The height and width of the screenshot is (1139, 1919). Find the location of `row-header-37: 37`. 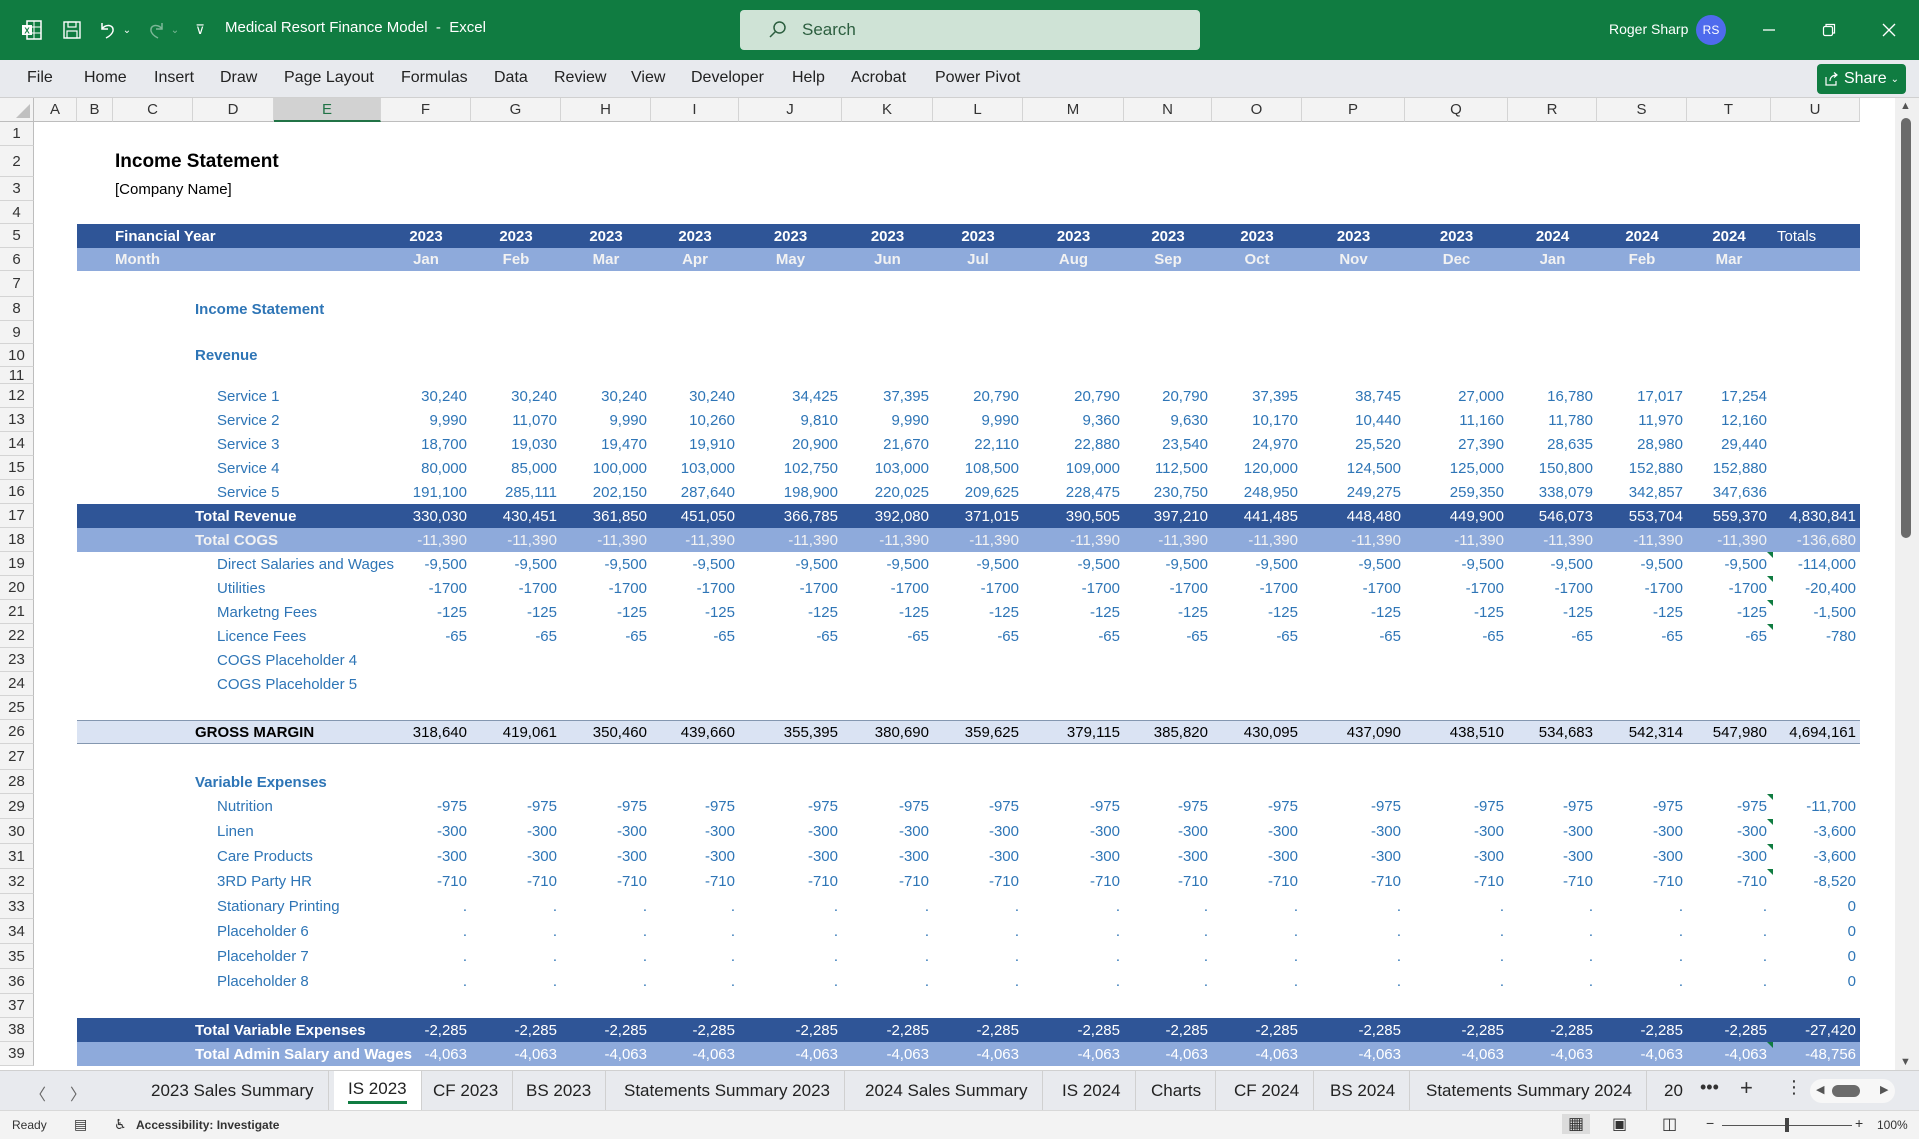

row-header-37: 37 is located at coordinates (17, 1006).